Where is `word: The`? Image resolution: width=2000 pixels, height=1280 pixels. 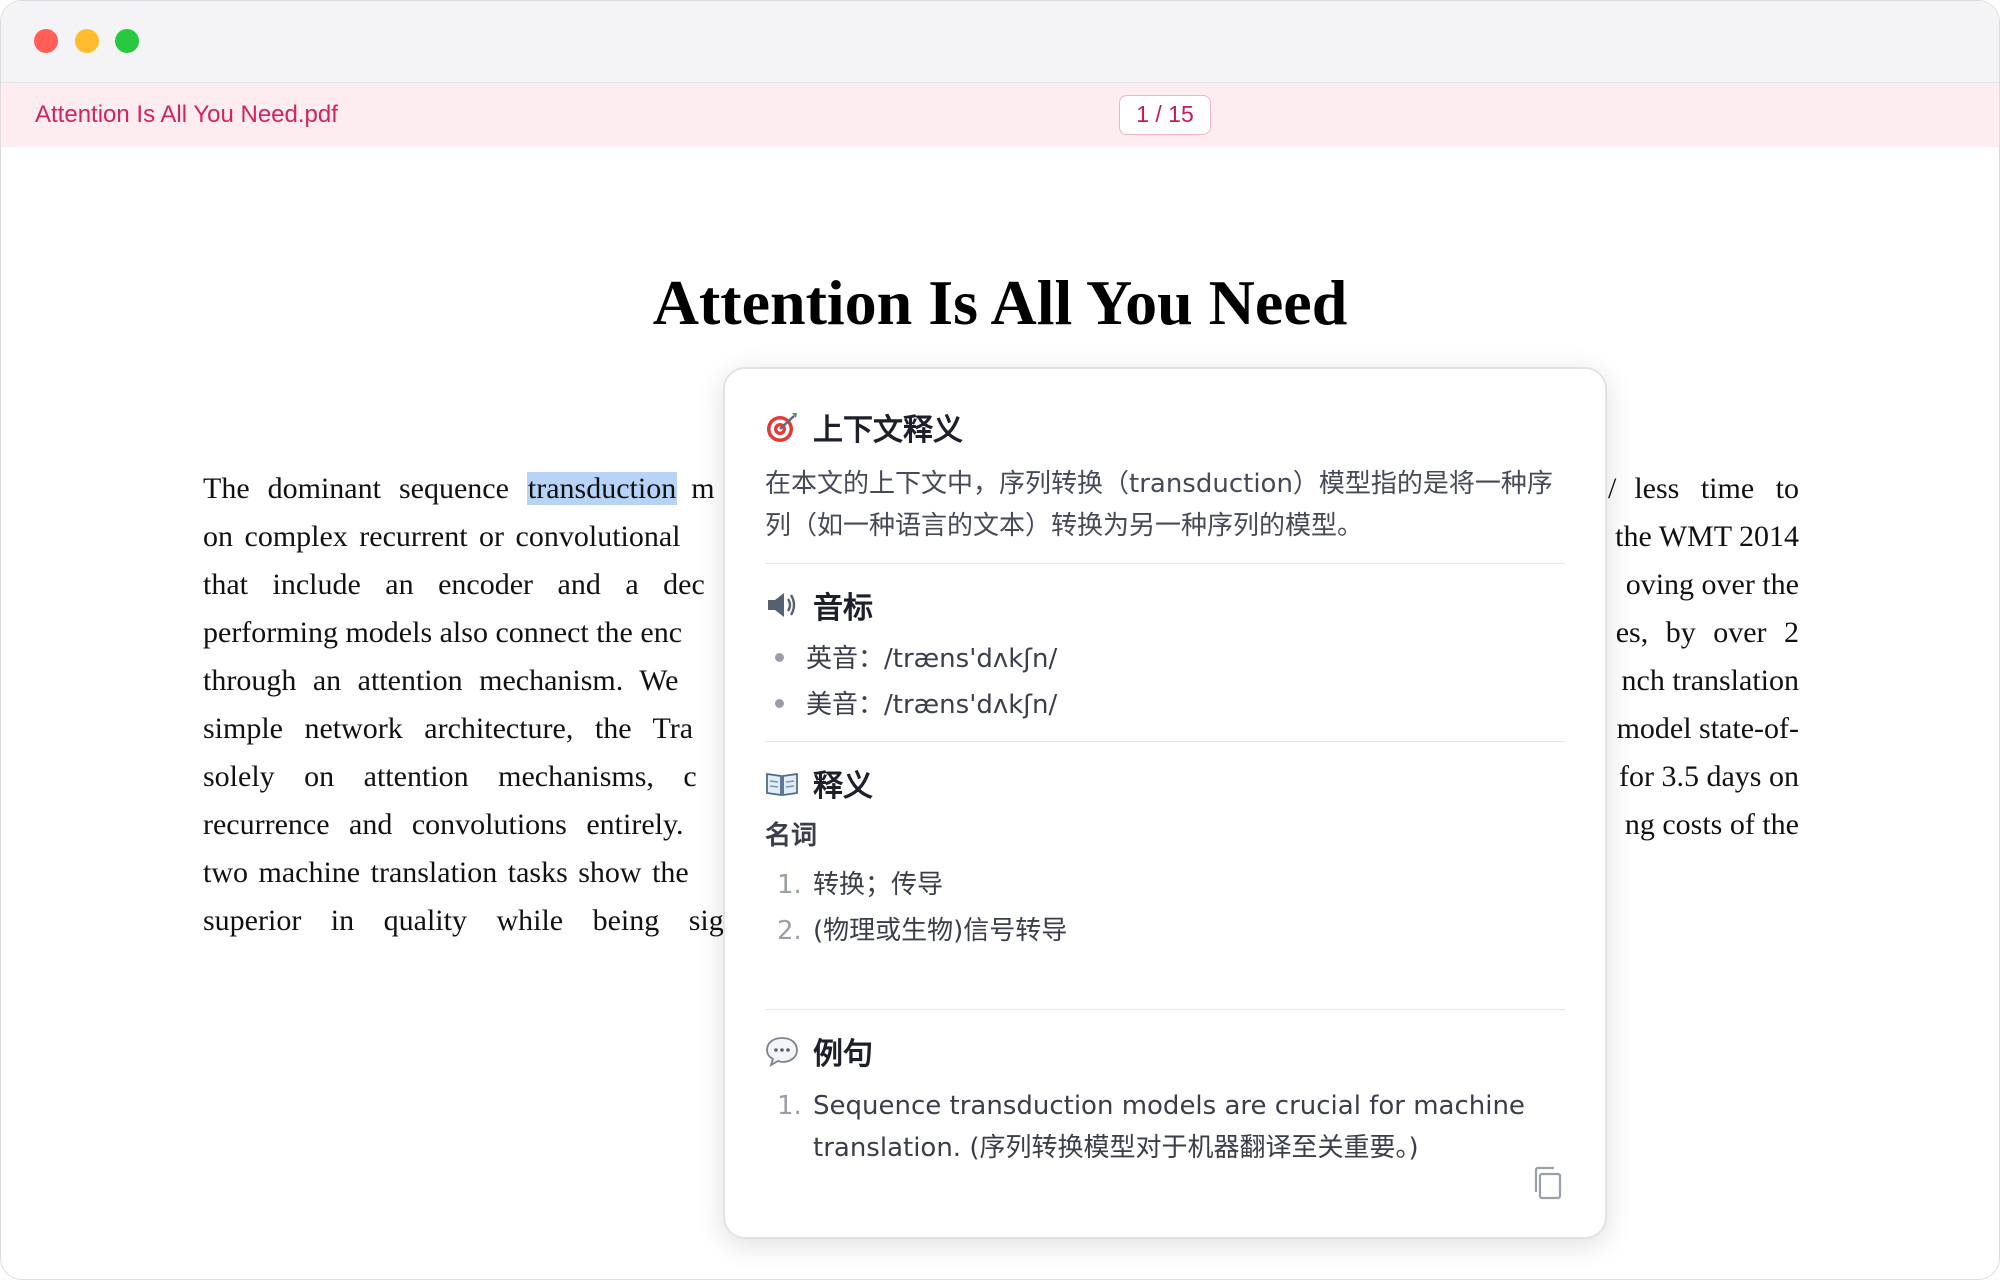
word: The is located at coordinates (226, 488).